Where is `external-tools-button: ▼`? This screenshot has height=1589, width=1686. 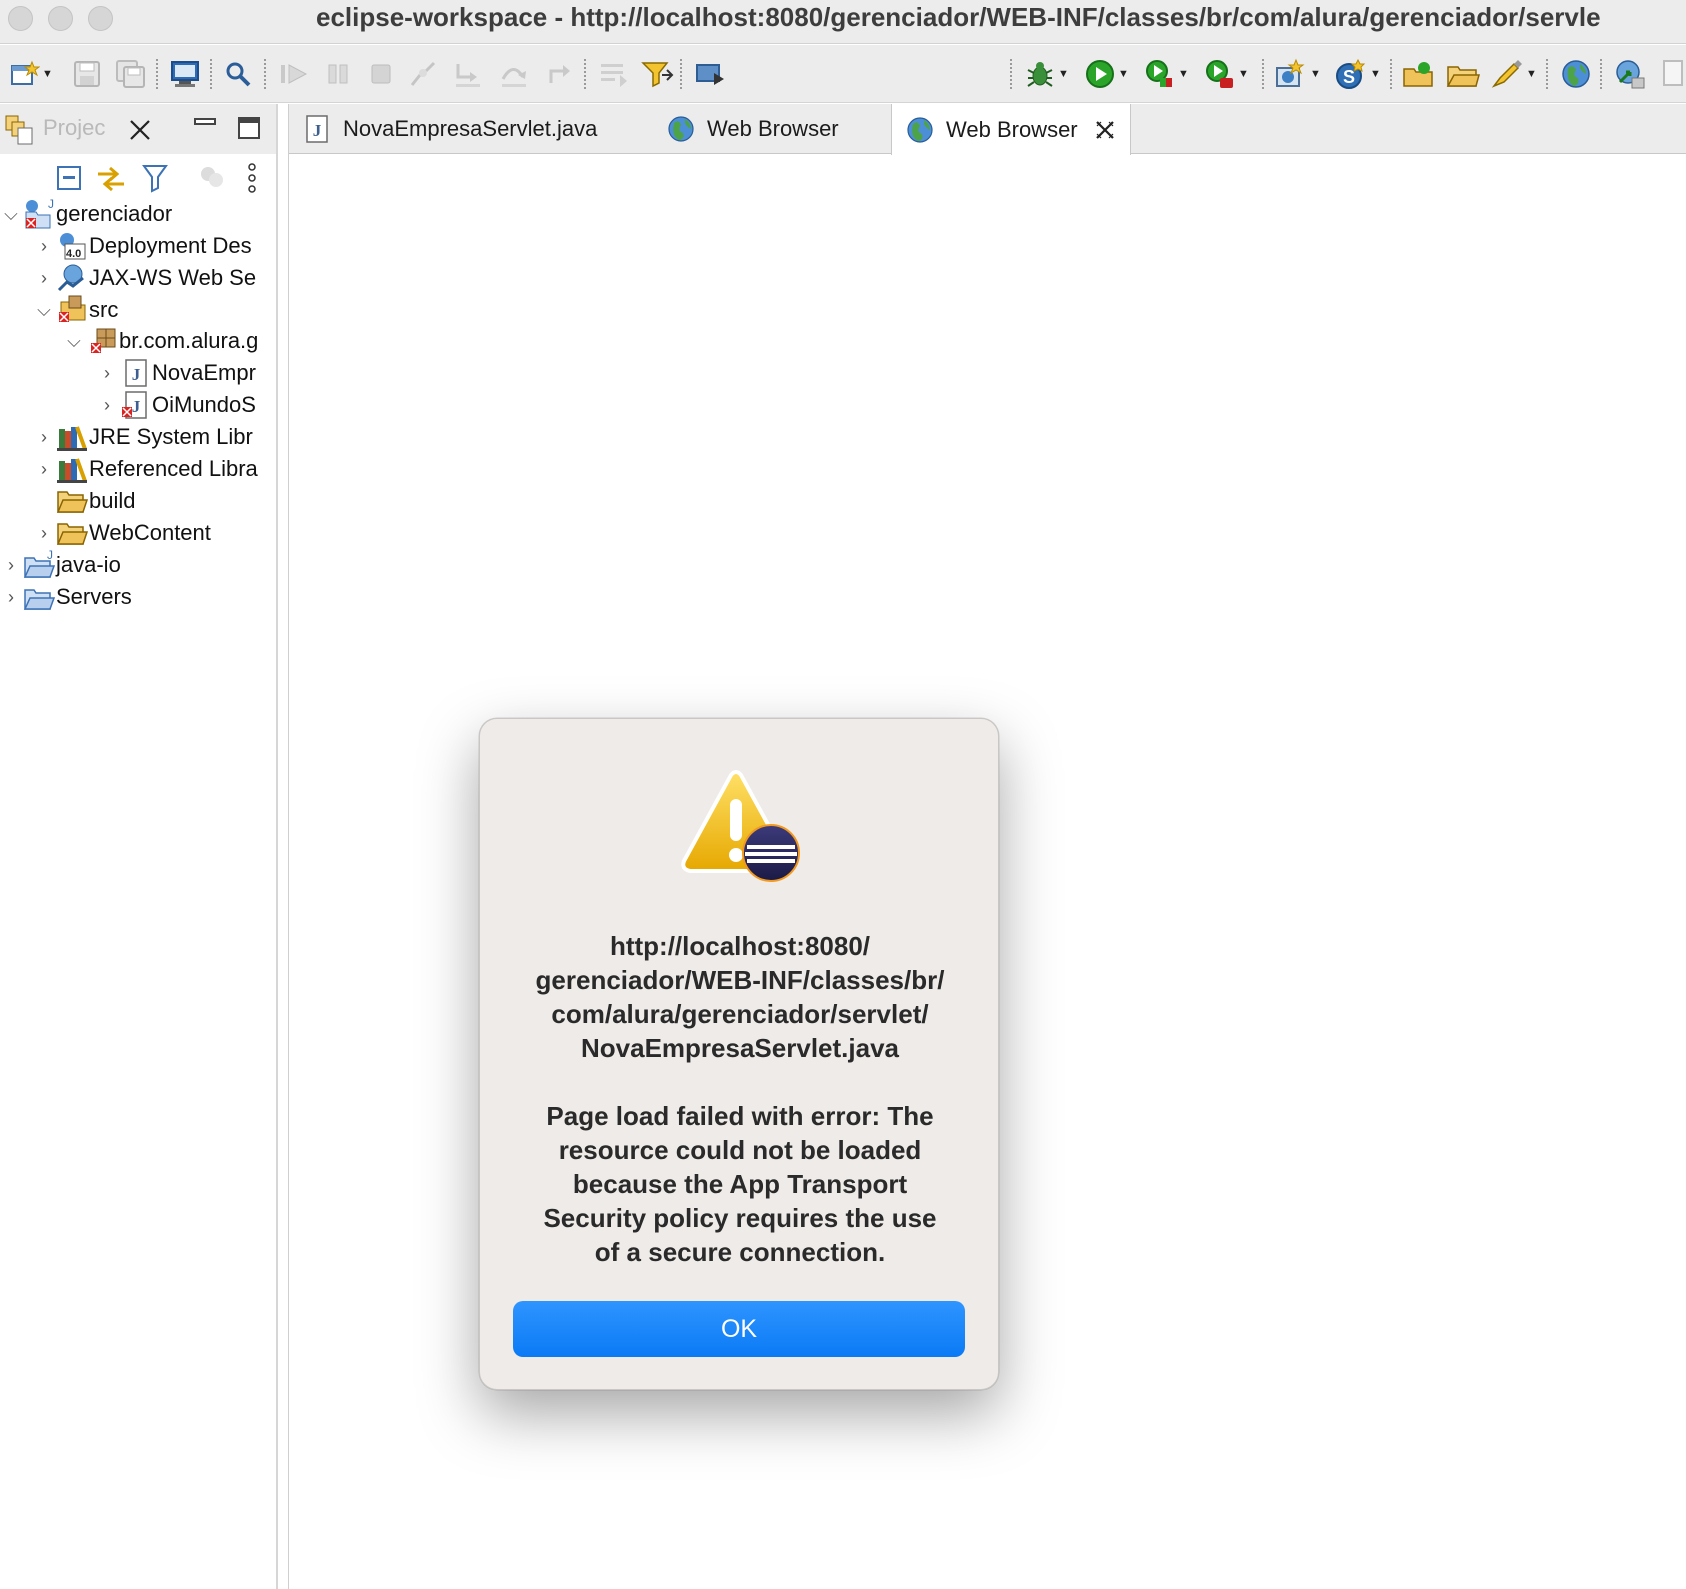 external-tools-button: ▼ is located at coordinates (1226, 74).